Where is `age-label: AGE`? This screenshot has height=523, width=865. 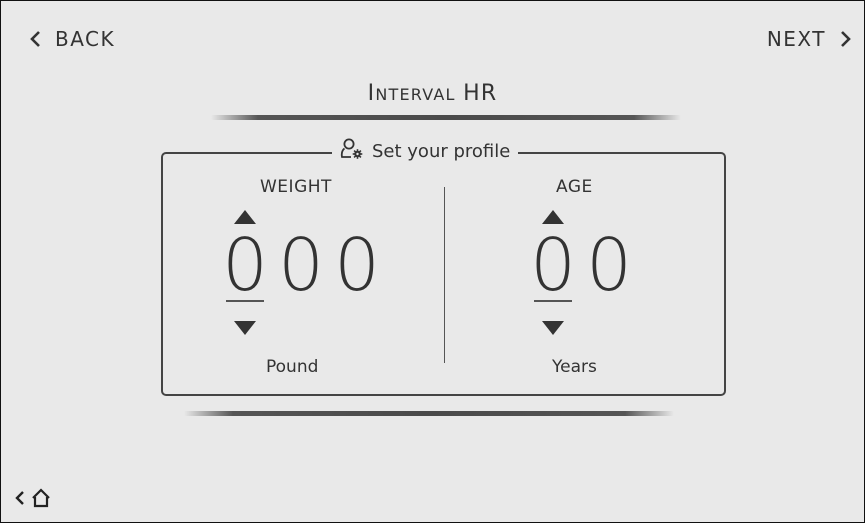
age-label: AGE is located at coordinates (574, 187).